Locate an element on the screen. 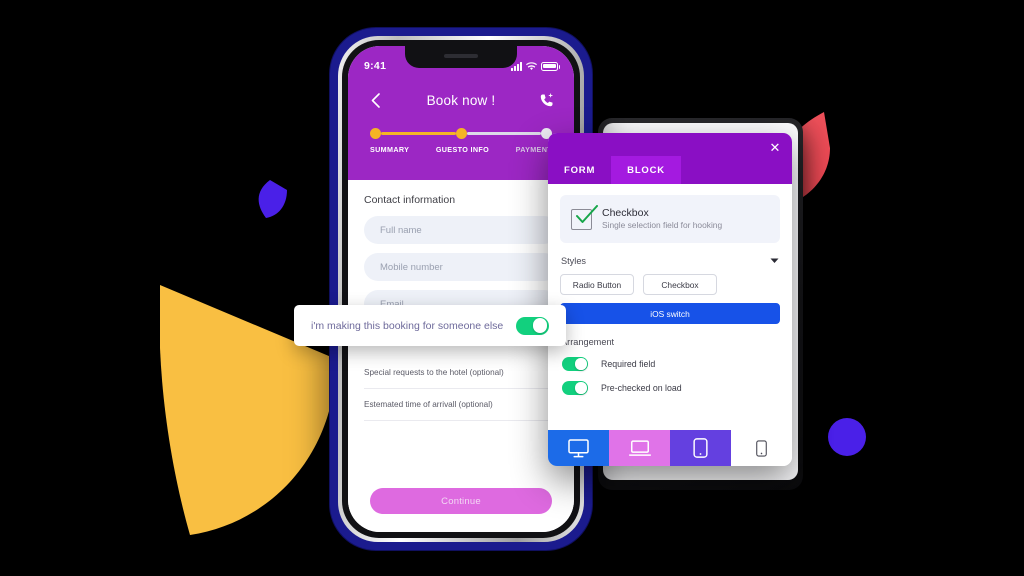  arrival-time-select: Estemated time of arrivall (optional) is located at coordinates (461, 405).